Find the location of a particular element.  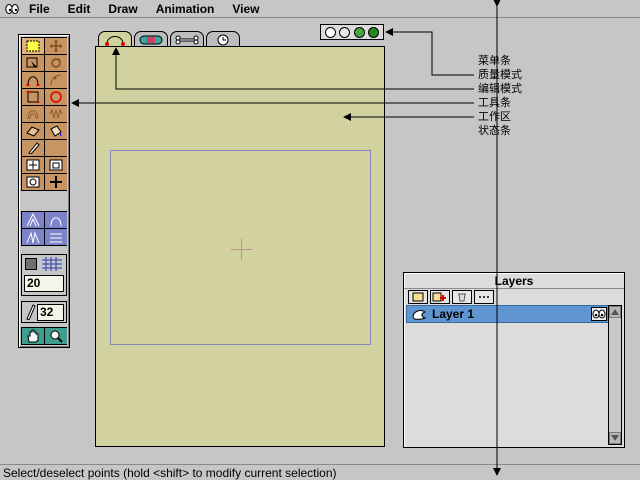

subselect-icon is located at coordinates (33, 63).